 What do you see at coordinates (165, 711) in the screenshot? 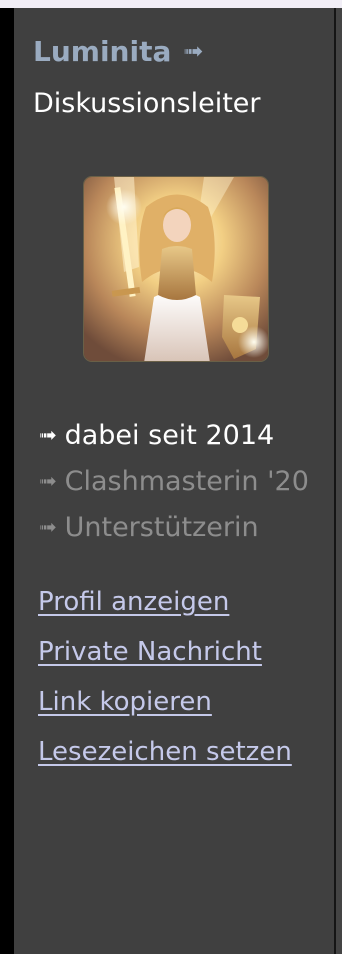
I see `copy-link-link: Link kopieren` at bounding box center [165, 711].